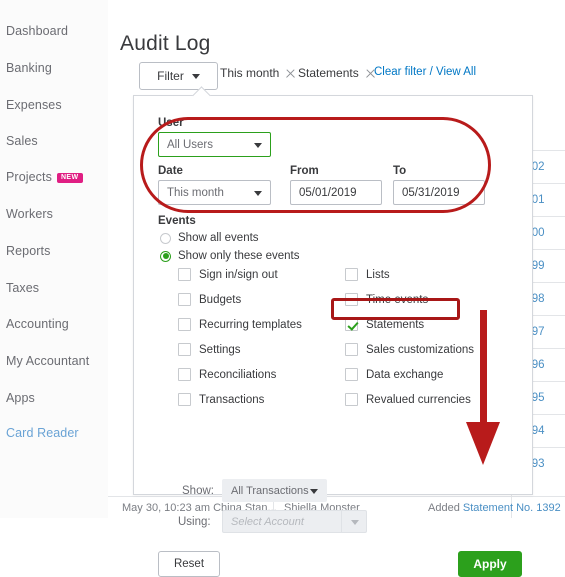  What do you see at coordinates (48, 361) in the screenshot?
I see `sidebar-item-label: My Accountant` at bounding box center [48, 361].